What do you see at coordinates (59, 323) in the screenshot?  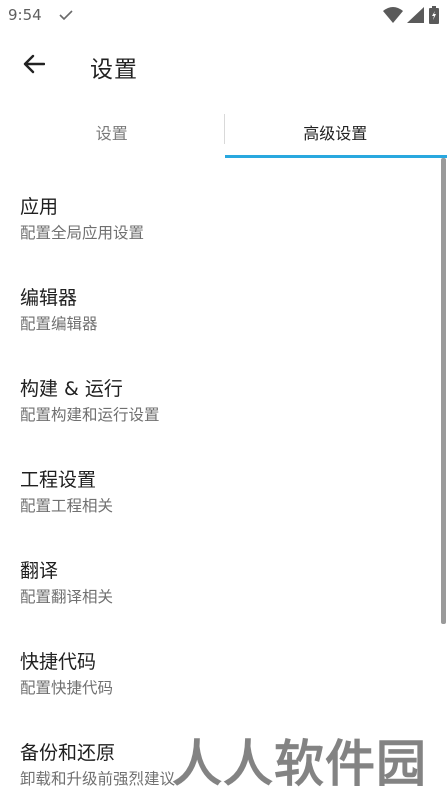 I see `item-subtitle: 配置编辑器` at bounding box center [59, 323].